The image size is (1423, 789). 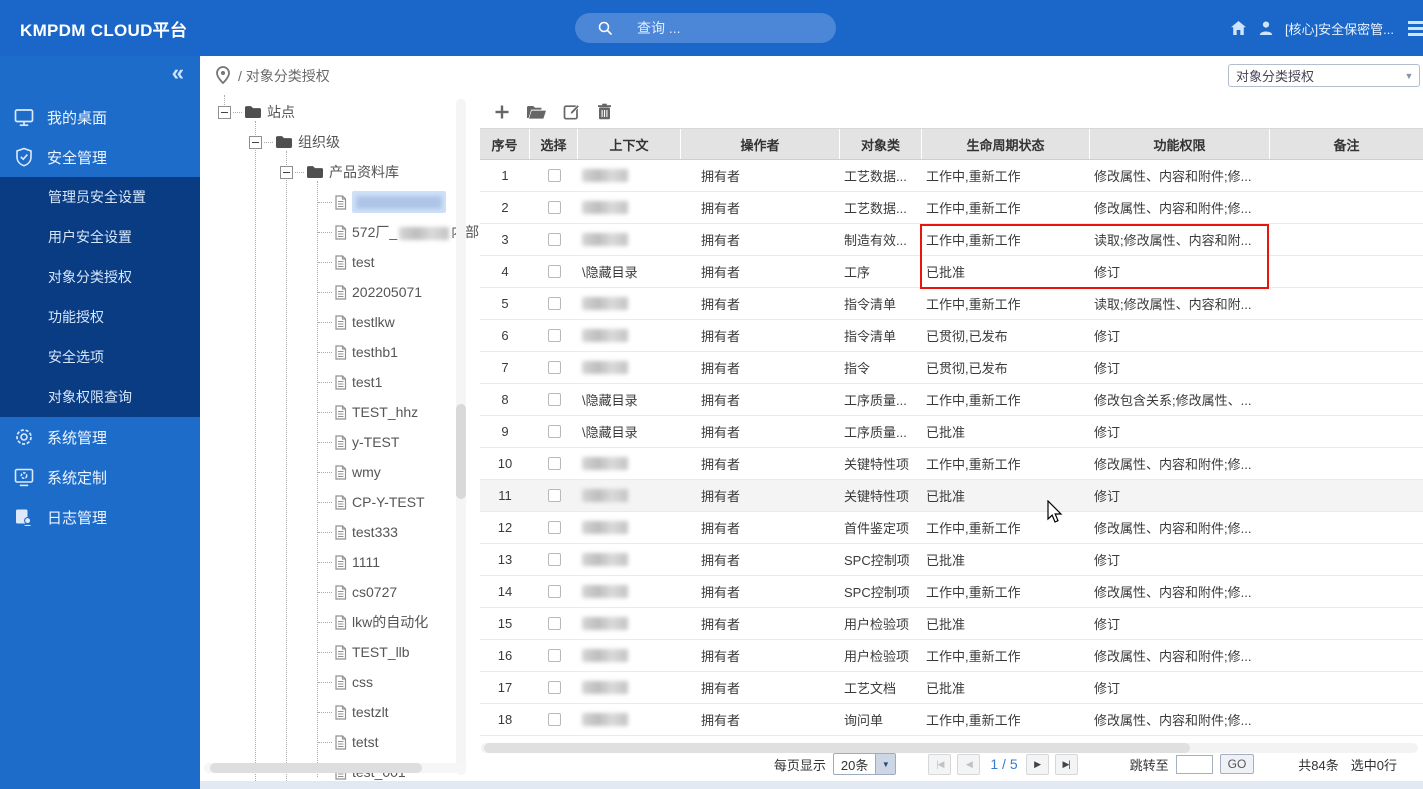 What do you see at coordinates (951, 496) in the screenshot?
I see `table-row: 11 拥有者 关键特性项 已批准 修订` at bounding box center [951, 496].